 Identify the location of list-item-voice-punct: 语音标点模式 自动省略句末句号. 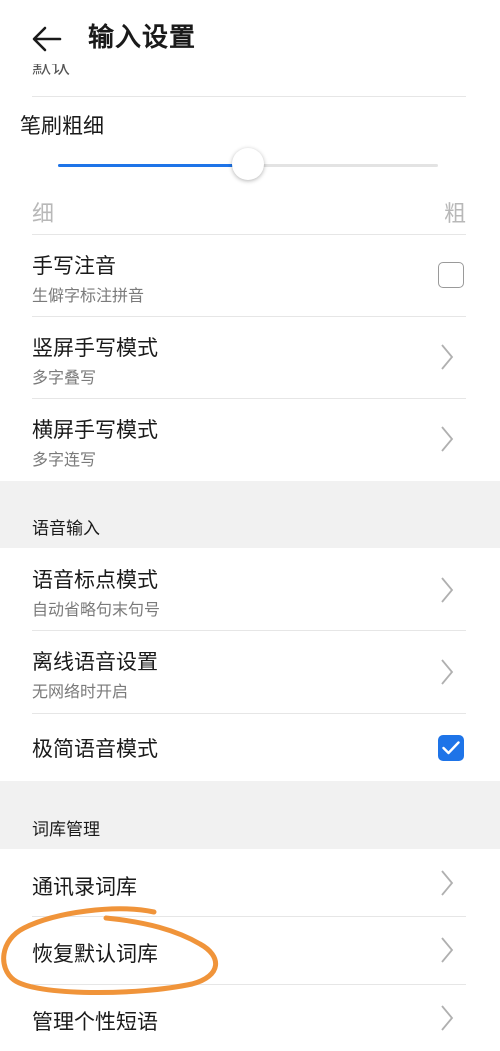
(250, 589).